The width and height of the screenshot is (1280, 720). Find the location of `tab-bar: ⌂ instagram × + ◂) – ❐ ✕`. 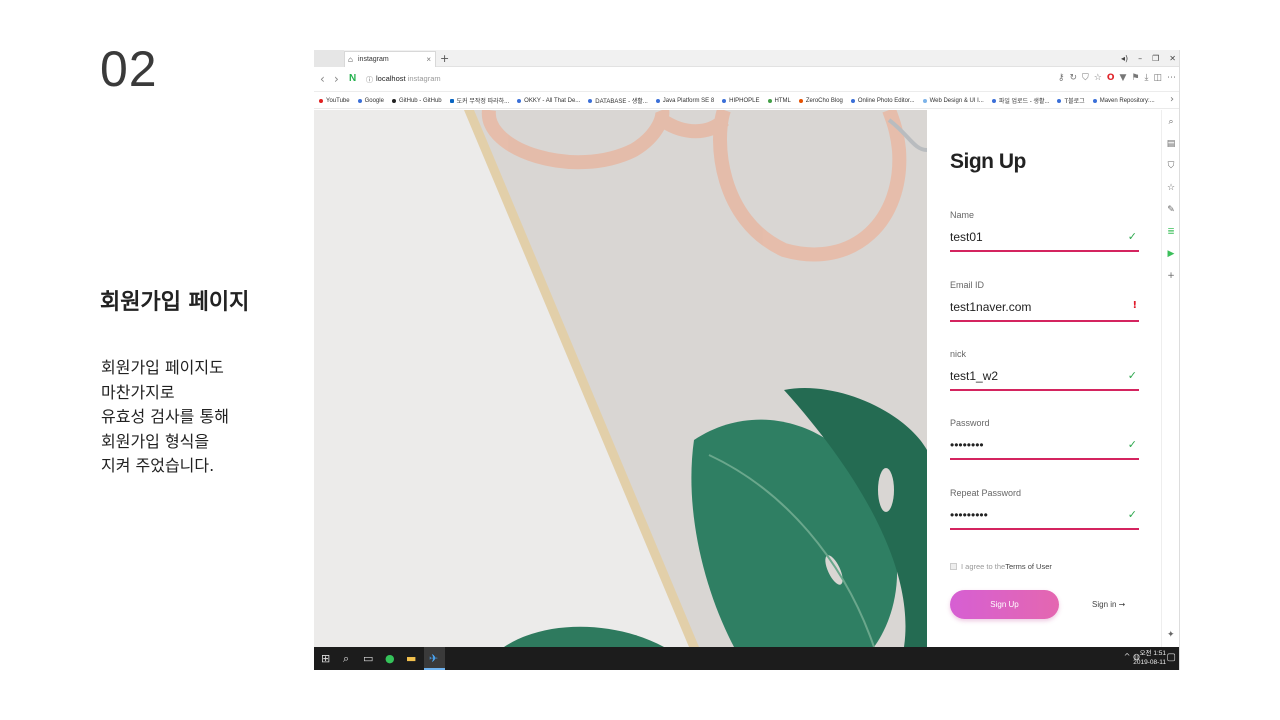

tab-bar: ⌂ instagram × + ◂) – ❐ ✕ is located at coordinates (746, 58).